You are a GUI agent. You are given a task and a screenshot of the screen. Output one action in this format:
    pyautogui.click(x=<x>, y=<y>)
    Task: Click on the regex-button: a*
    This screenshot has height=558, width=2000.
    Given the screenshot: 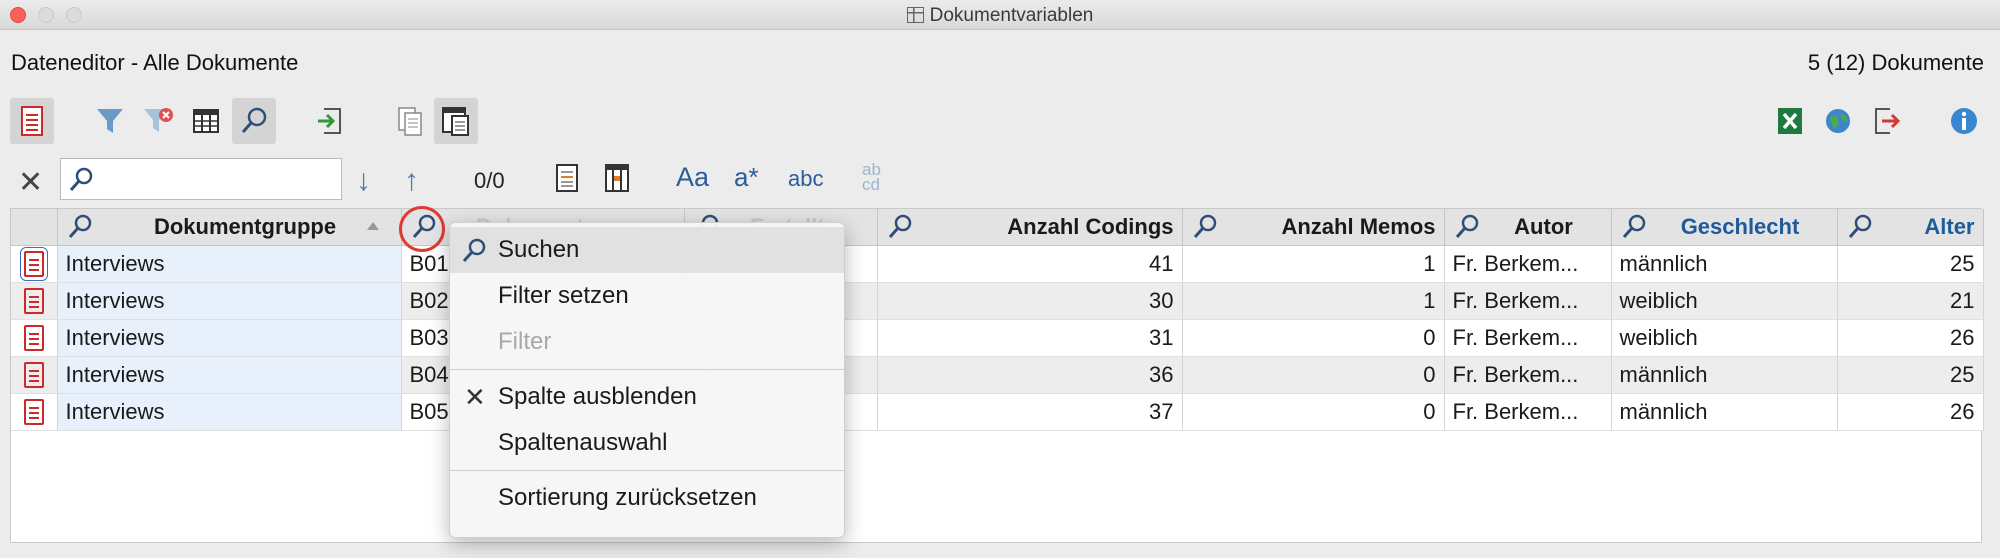 What is the action you would take?
    pyautogui.click(x=746, y=177)
    